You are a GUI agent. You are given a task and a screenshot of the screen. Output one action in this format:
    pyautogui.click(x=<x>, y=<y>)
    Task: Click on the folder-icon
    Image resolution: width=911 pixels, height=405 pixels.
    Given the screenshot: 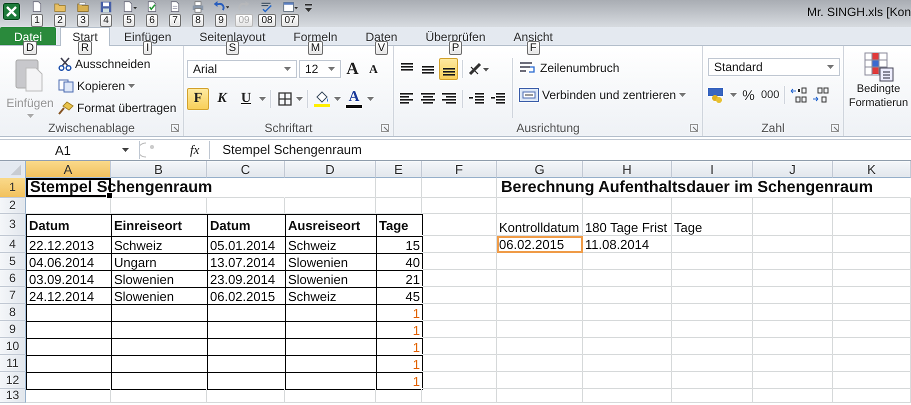 What is the action you would take?
    pyautogui.click(x=83, y=7)
    